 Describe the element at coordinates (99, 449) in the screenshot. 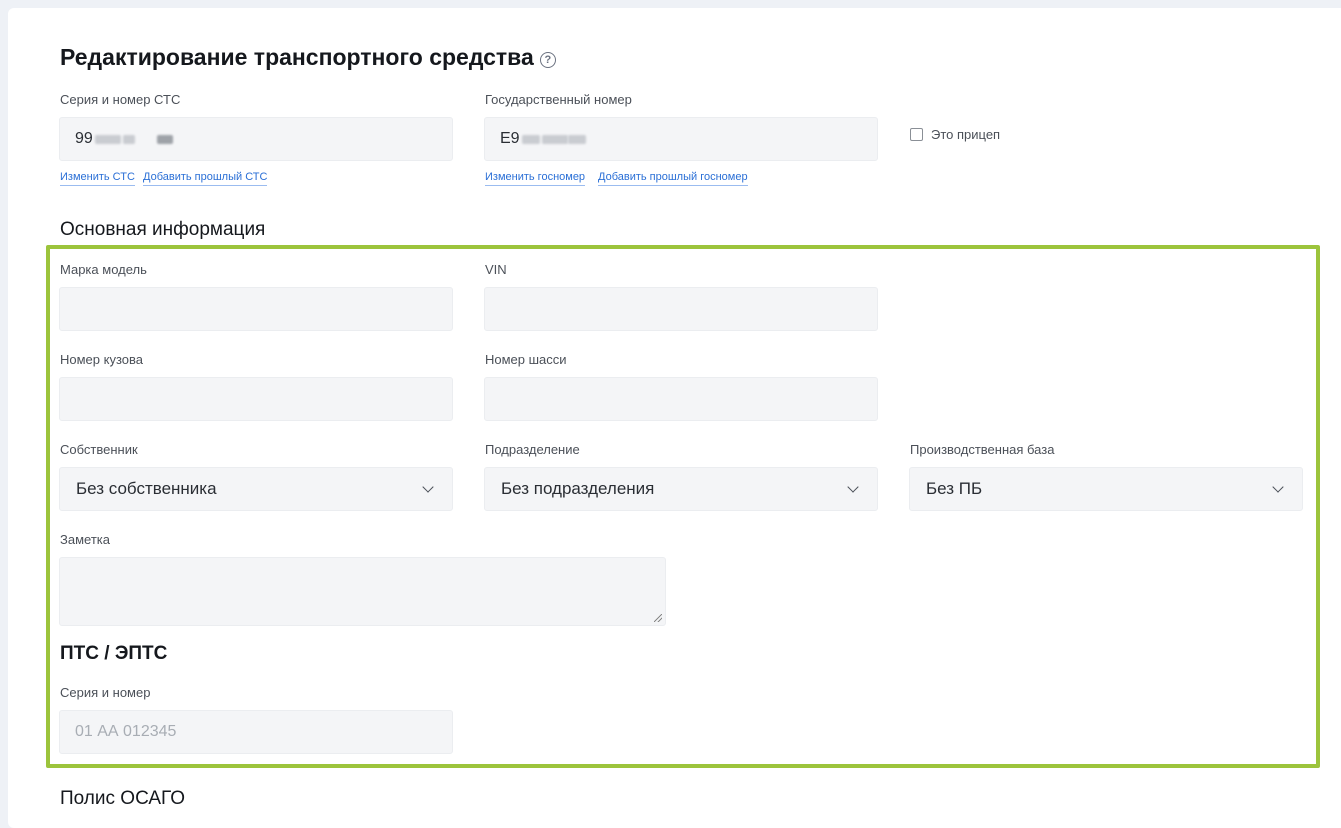

I see `owner-label: Собственник` at that location.